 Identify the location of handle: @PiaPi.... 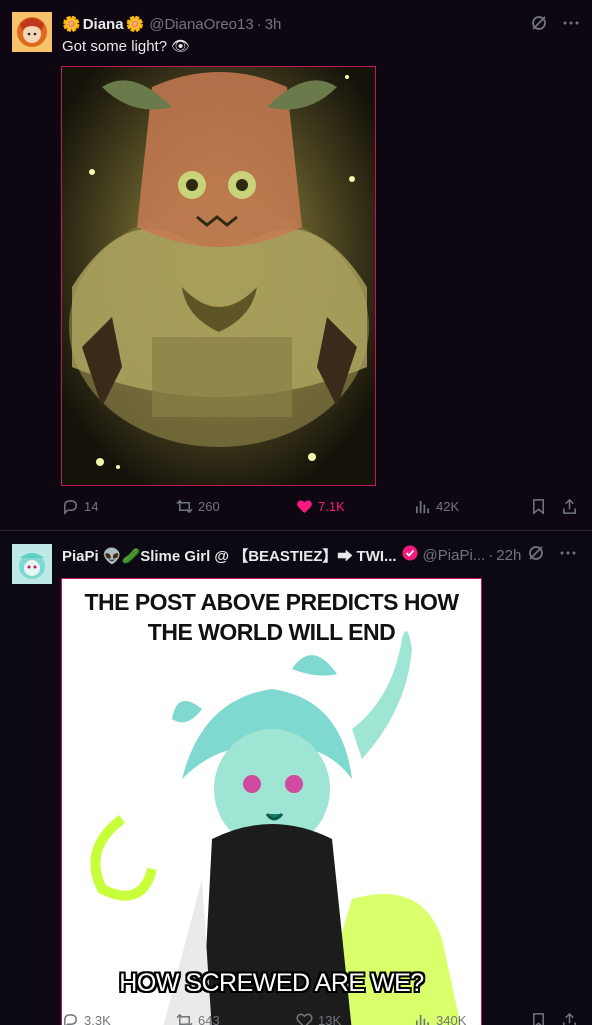
(454, 555).